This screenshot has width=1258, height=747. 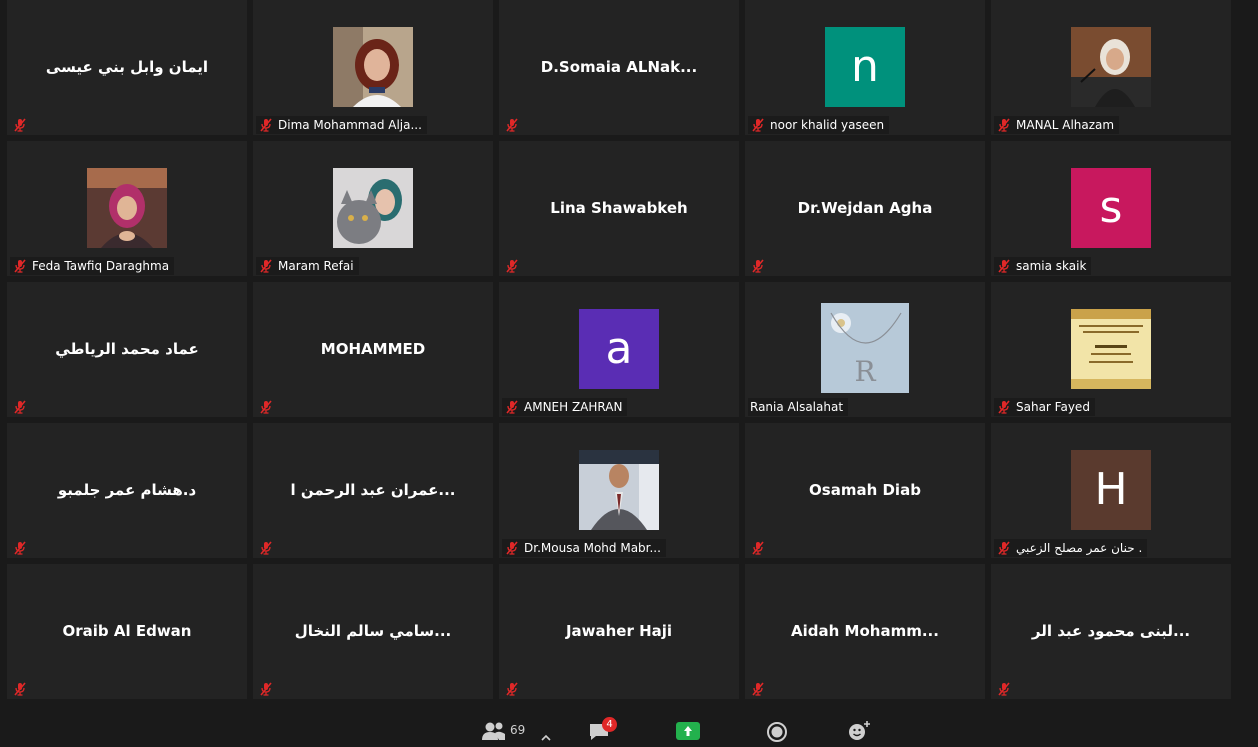 I want to click on participant-tile: Oraib Al Edwan, so click(x=127, y=631).